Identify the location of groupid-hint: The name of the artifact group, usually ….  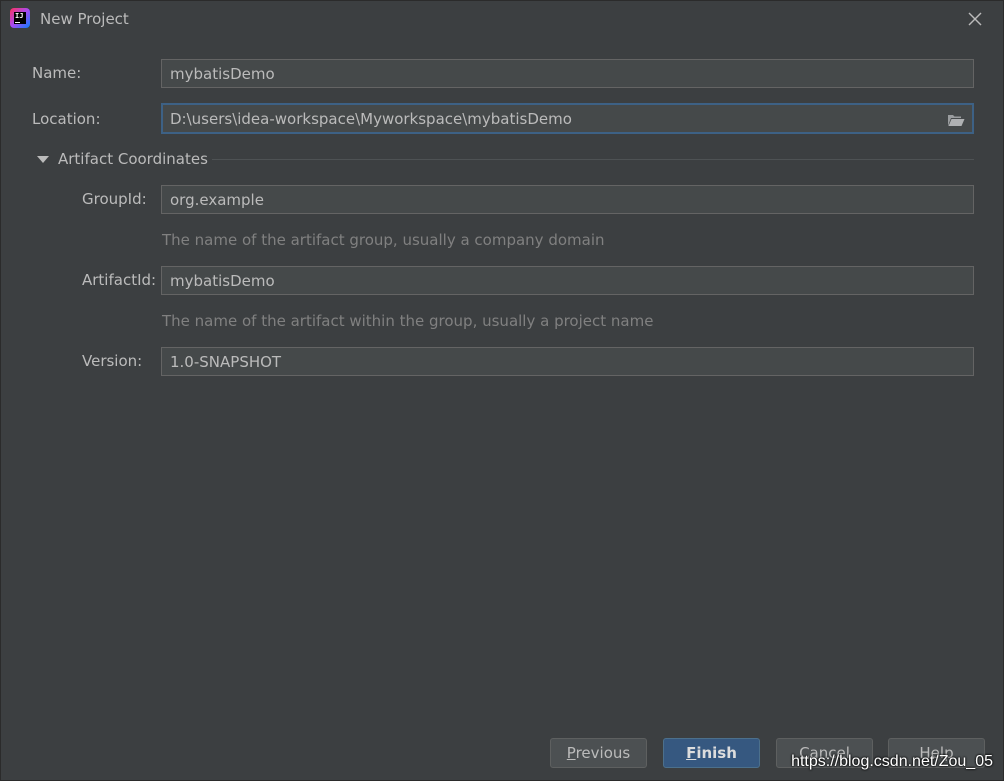
(383, 240).